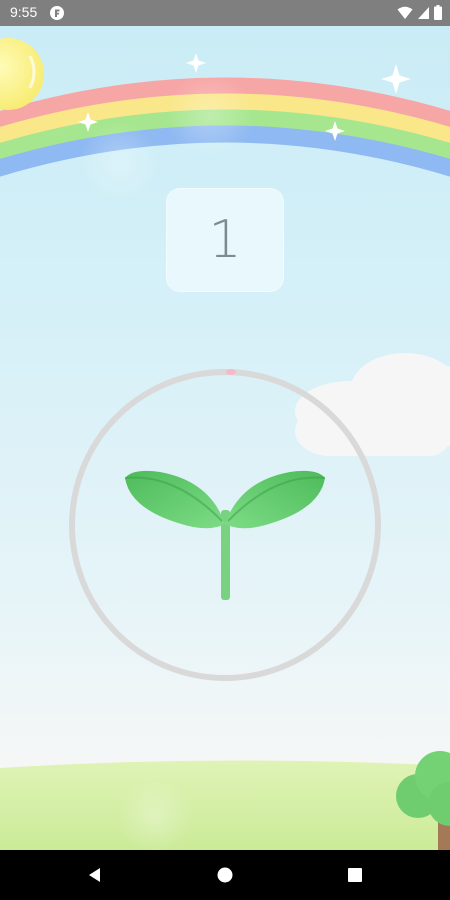  I want to click on back-button, so click(95, 875).